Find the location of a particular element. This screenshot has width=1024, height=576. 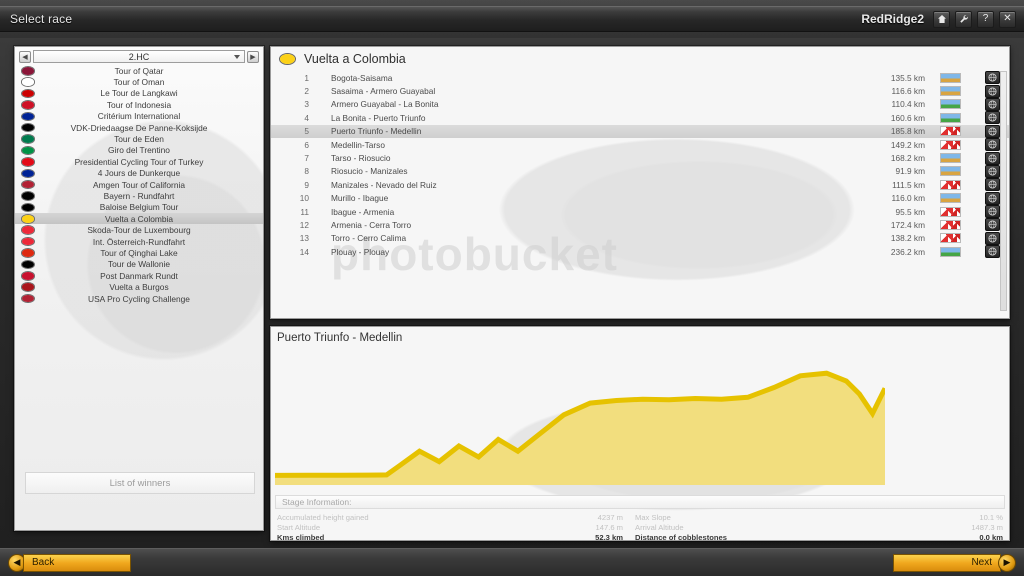

stage-information-label: Stage Information: is located at coordinates (317, 502).